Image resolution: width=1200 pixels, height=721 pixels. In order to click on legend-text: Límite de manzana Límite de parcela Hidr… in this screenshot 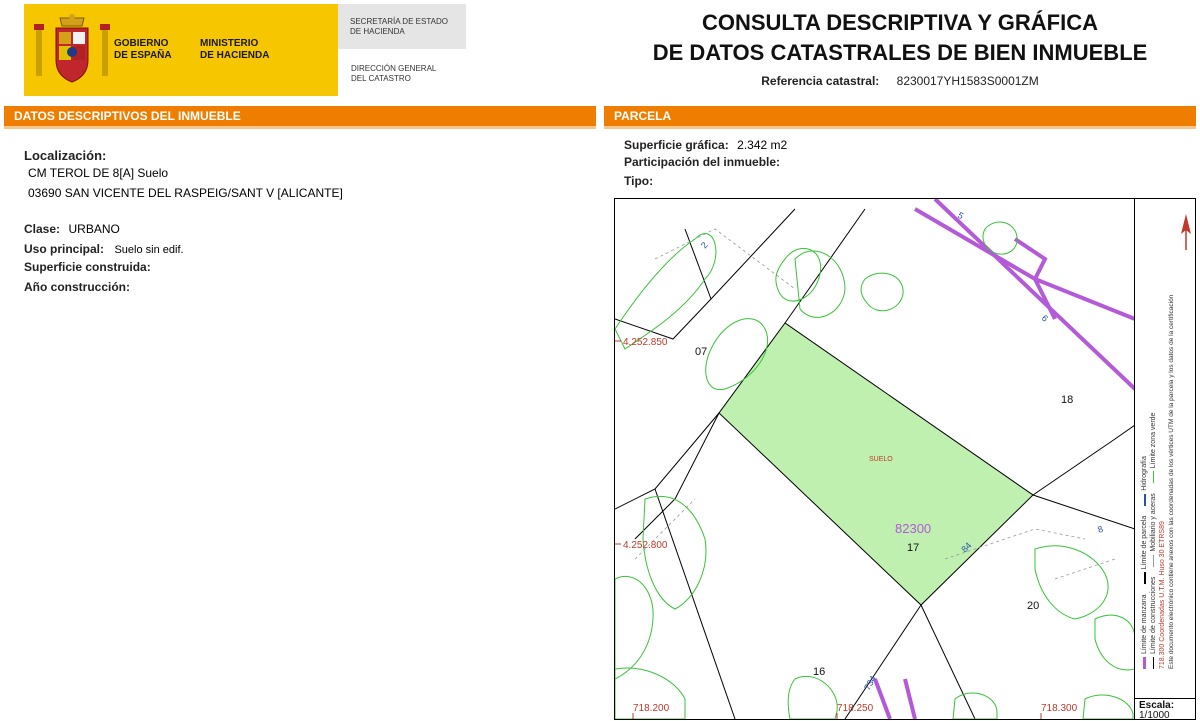, I will do `click(1167, 439)`.